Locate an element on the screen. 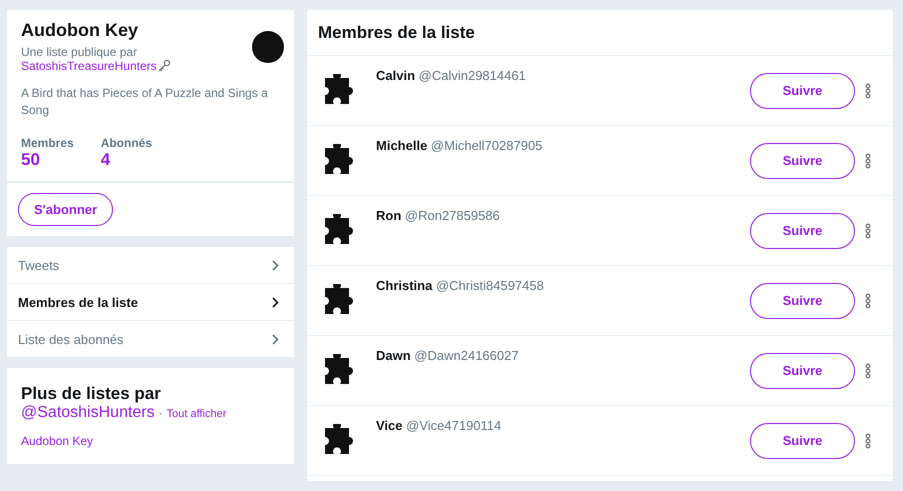 Image resolution: width=903 pixels, height=491 pixels. nav-item: Tweets is located at coordinates (150, 265).